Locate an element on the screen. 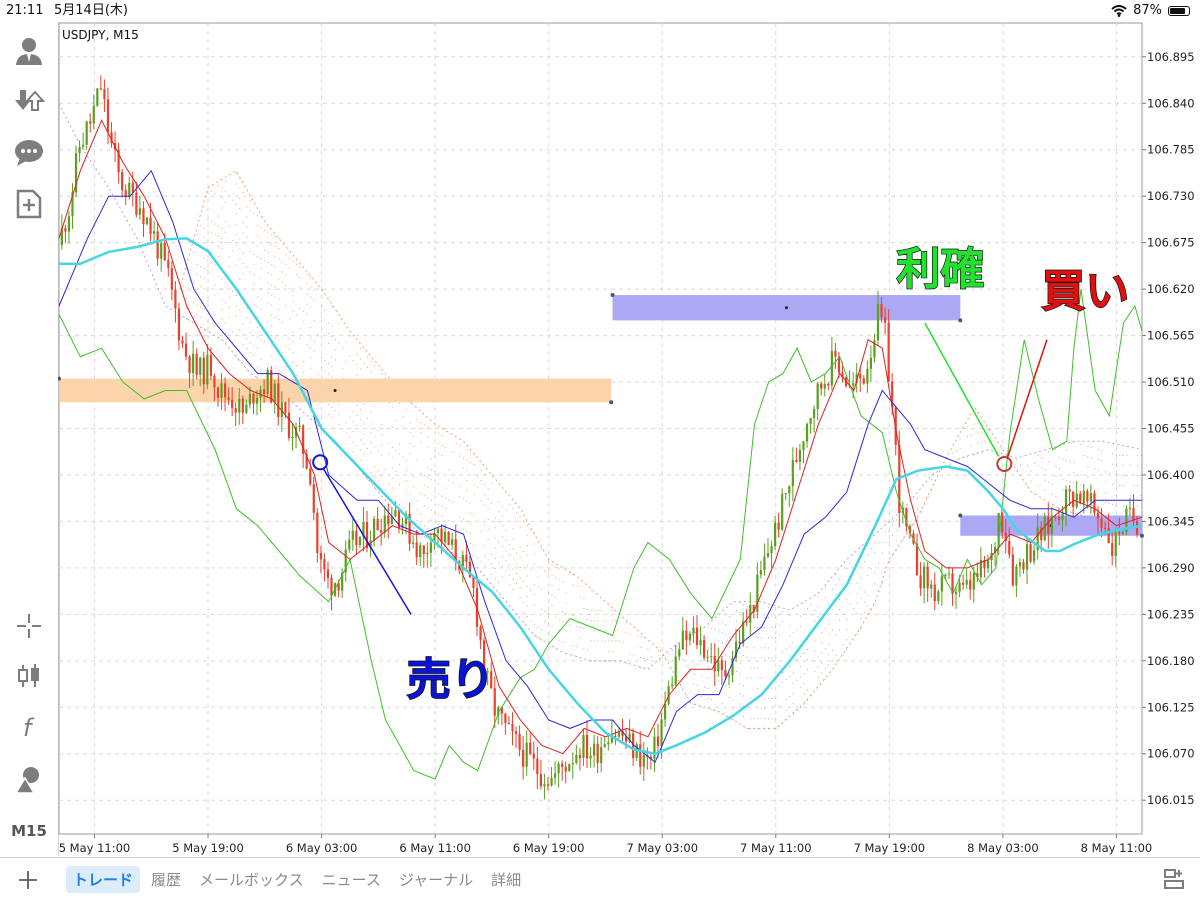  trade-arrows-icon is located at coordinates (29, 102).